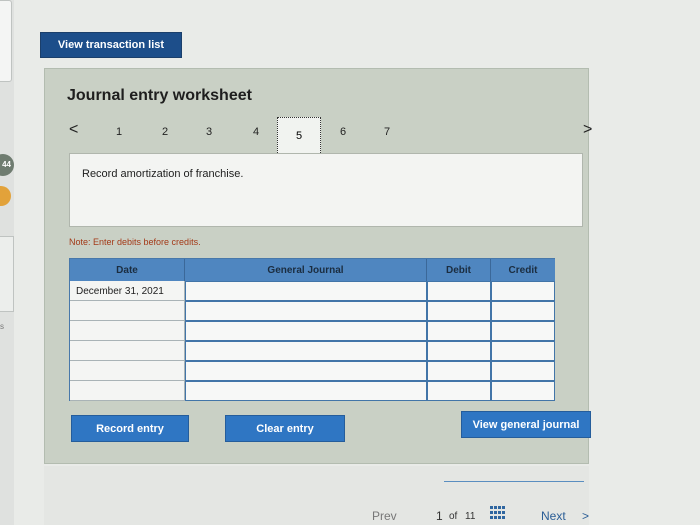  Describe the element at coordinates (316, 495) in the screenshot. I see `footer-area` at that location.